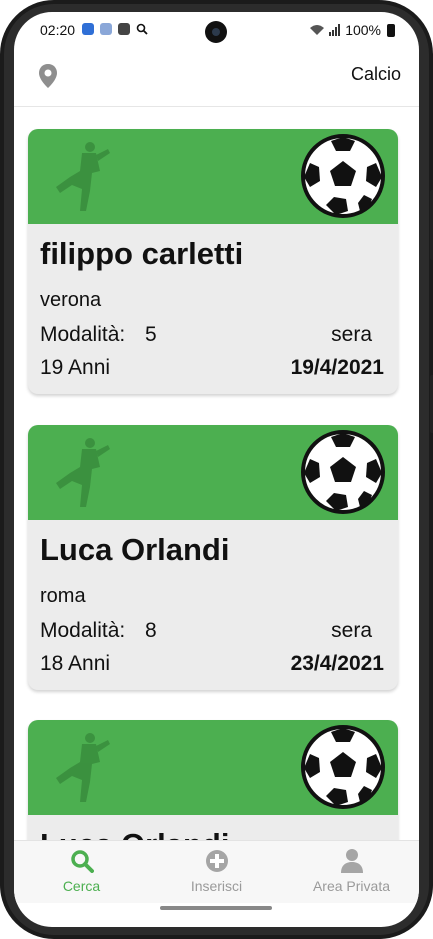 The height and width of the screenshot is (939, 433). I want to click on mode-value: 8, so click(151, 630).